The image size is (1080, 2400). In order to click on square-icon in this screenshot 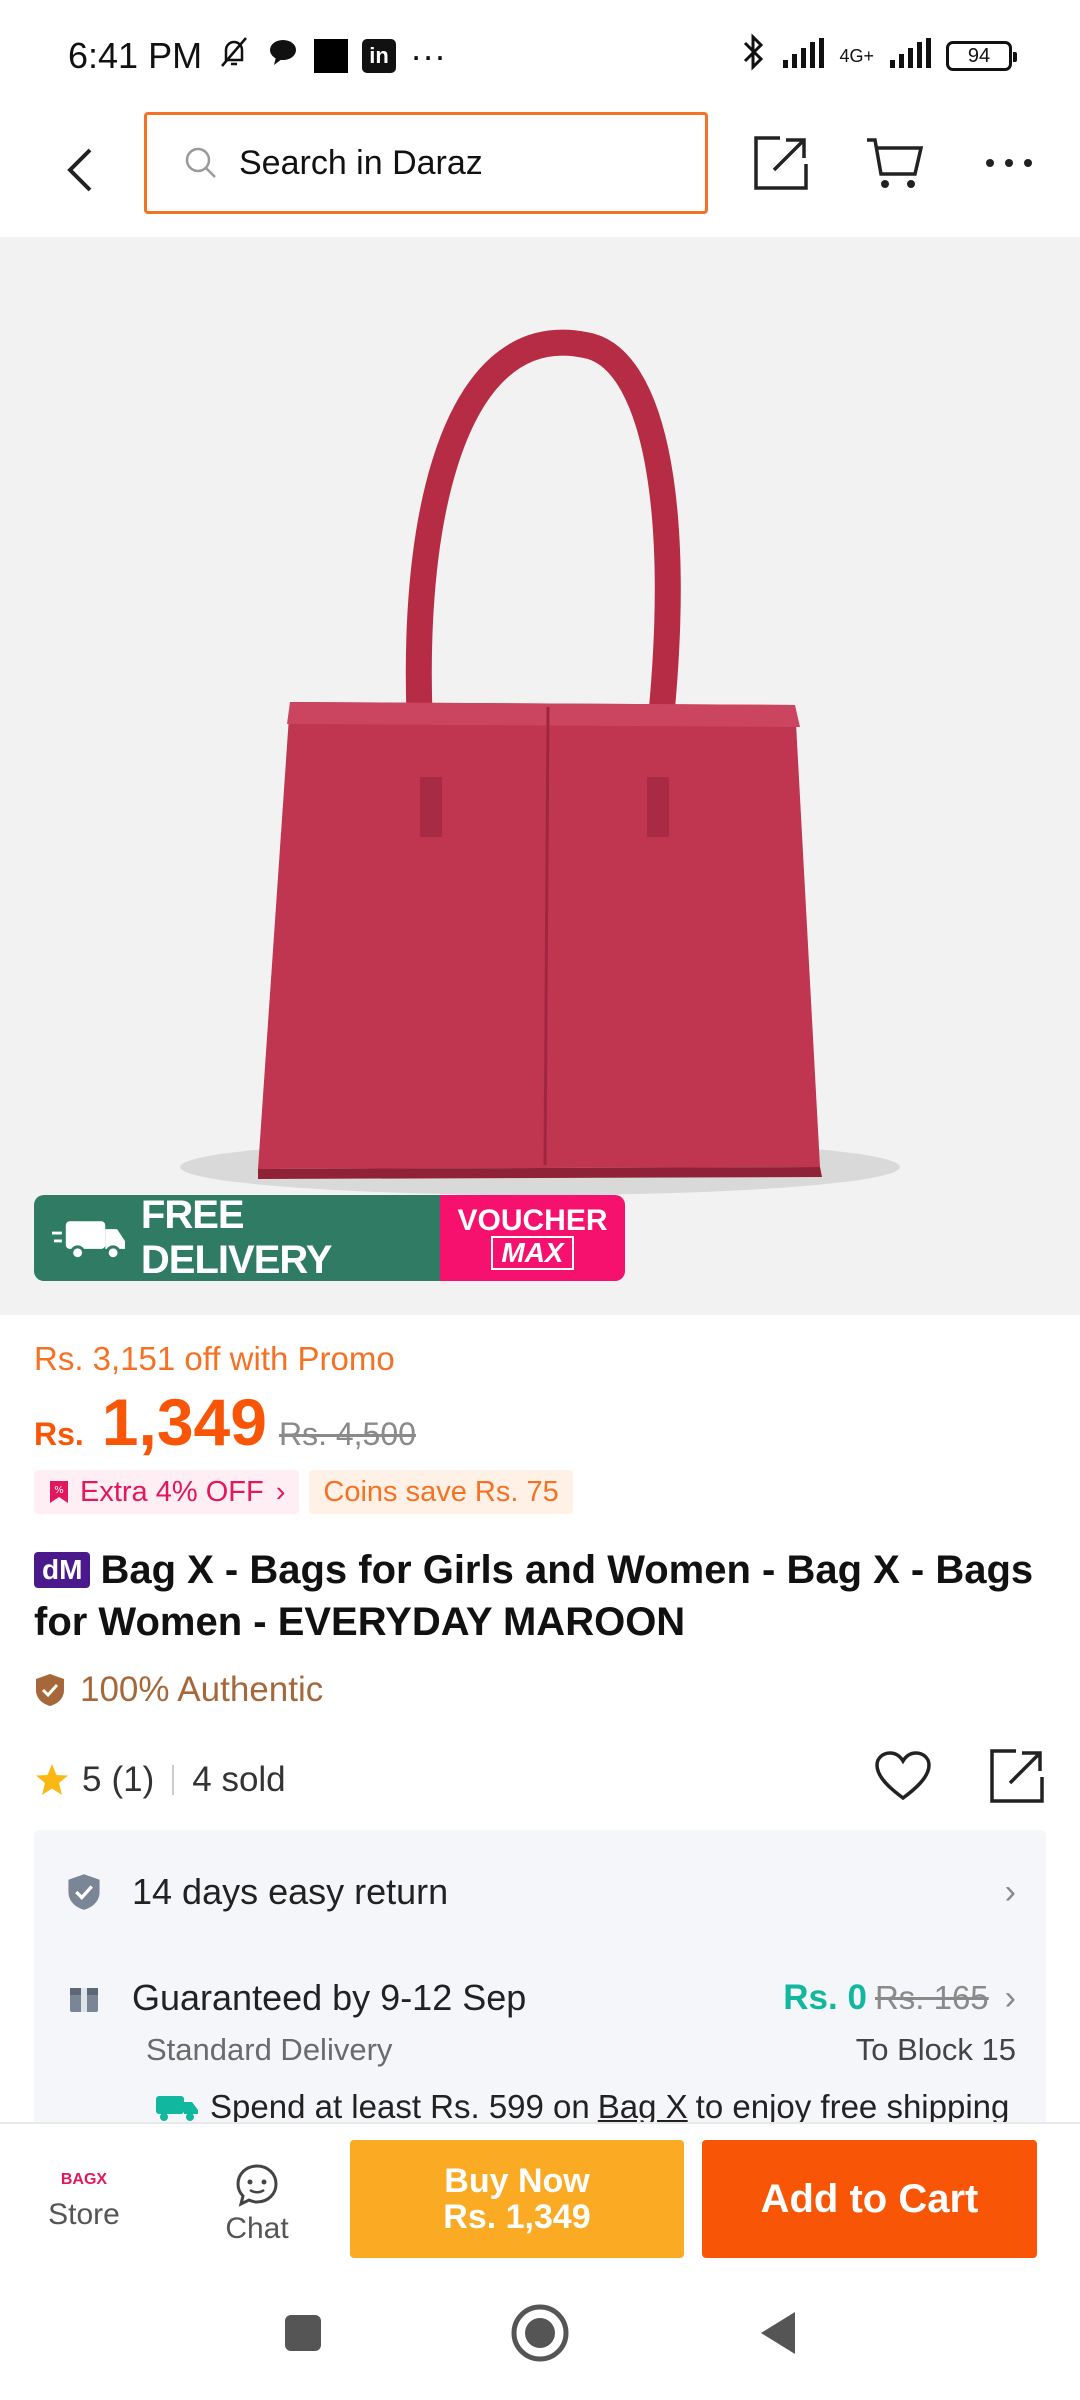, I will do `click(303, 2333)`.